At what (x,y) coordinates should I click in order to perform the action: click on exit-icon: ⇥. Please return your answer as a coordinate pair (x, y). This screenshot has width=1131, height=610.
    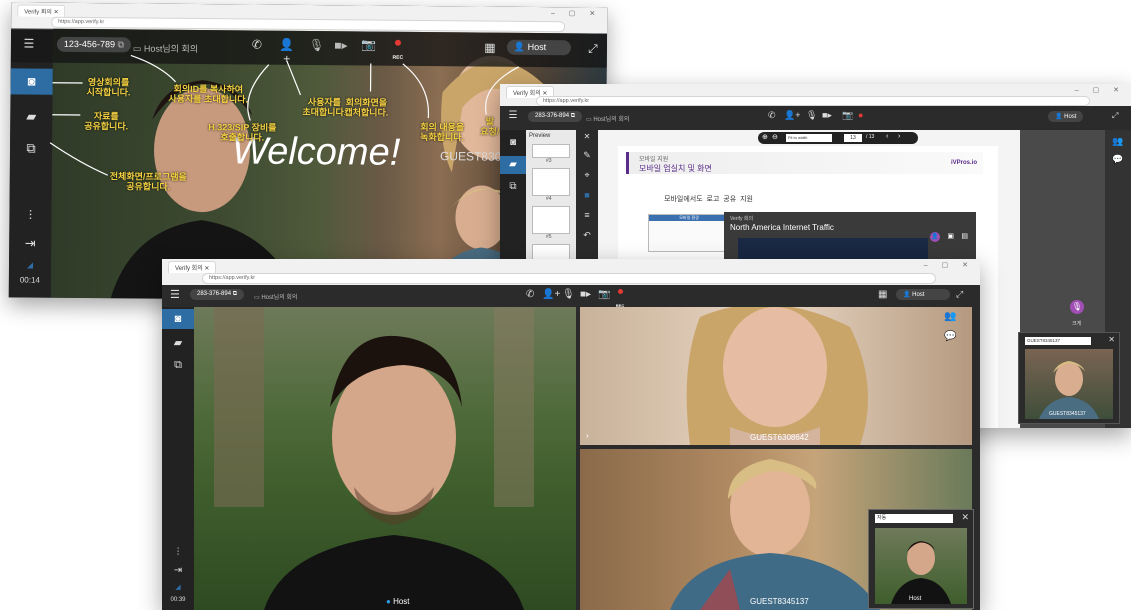
    Looking at the image, I should click on (178, 570).